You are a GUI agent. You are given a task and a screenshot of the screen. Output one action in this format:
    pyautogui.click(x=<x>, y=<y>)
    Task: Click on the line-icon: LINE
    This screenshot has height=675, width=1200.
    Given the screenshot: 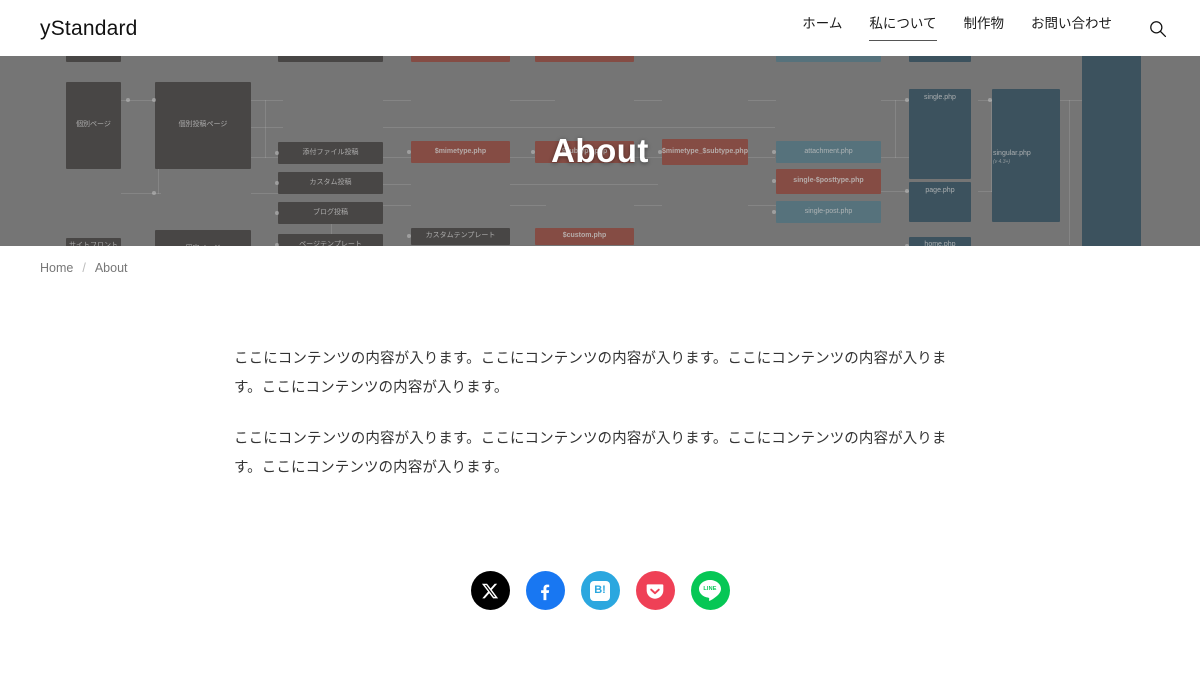 What is the action you would take?
    pyautogui.click(x=710, y=590)
    